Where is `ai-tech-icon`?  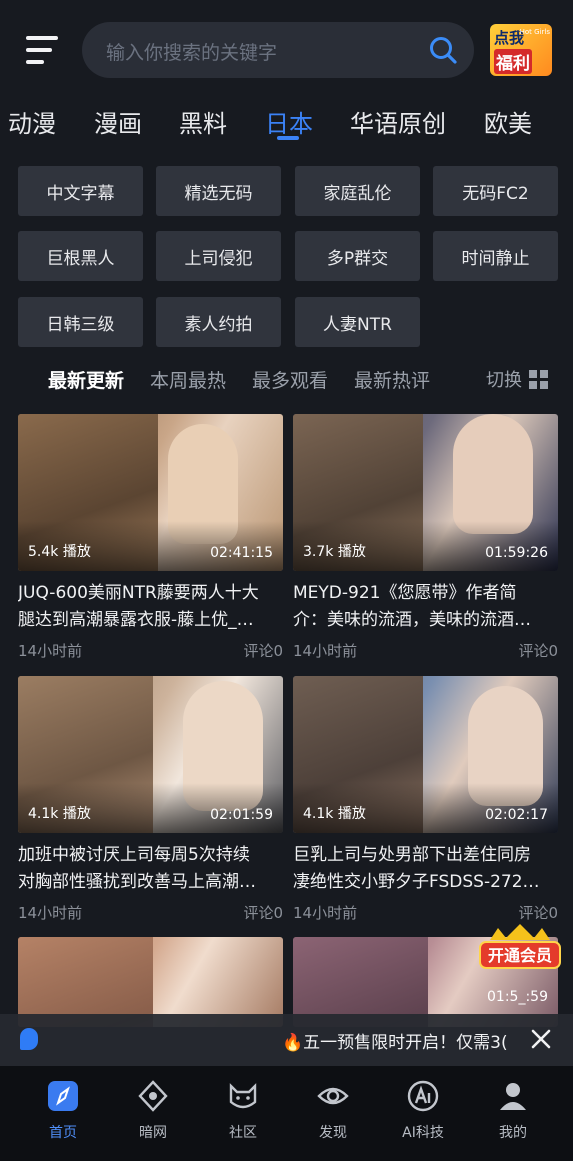 ai-tech-icon is located at coordinates (423, 1096).